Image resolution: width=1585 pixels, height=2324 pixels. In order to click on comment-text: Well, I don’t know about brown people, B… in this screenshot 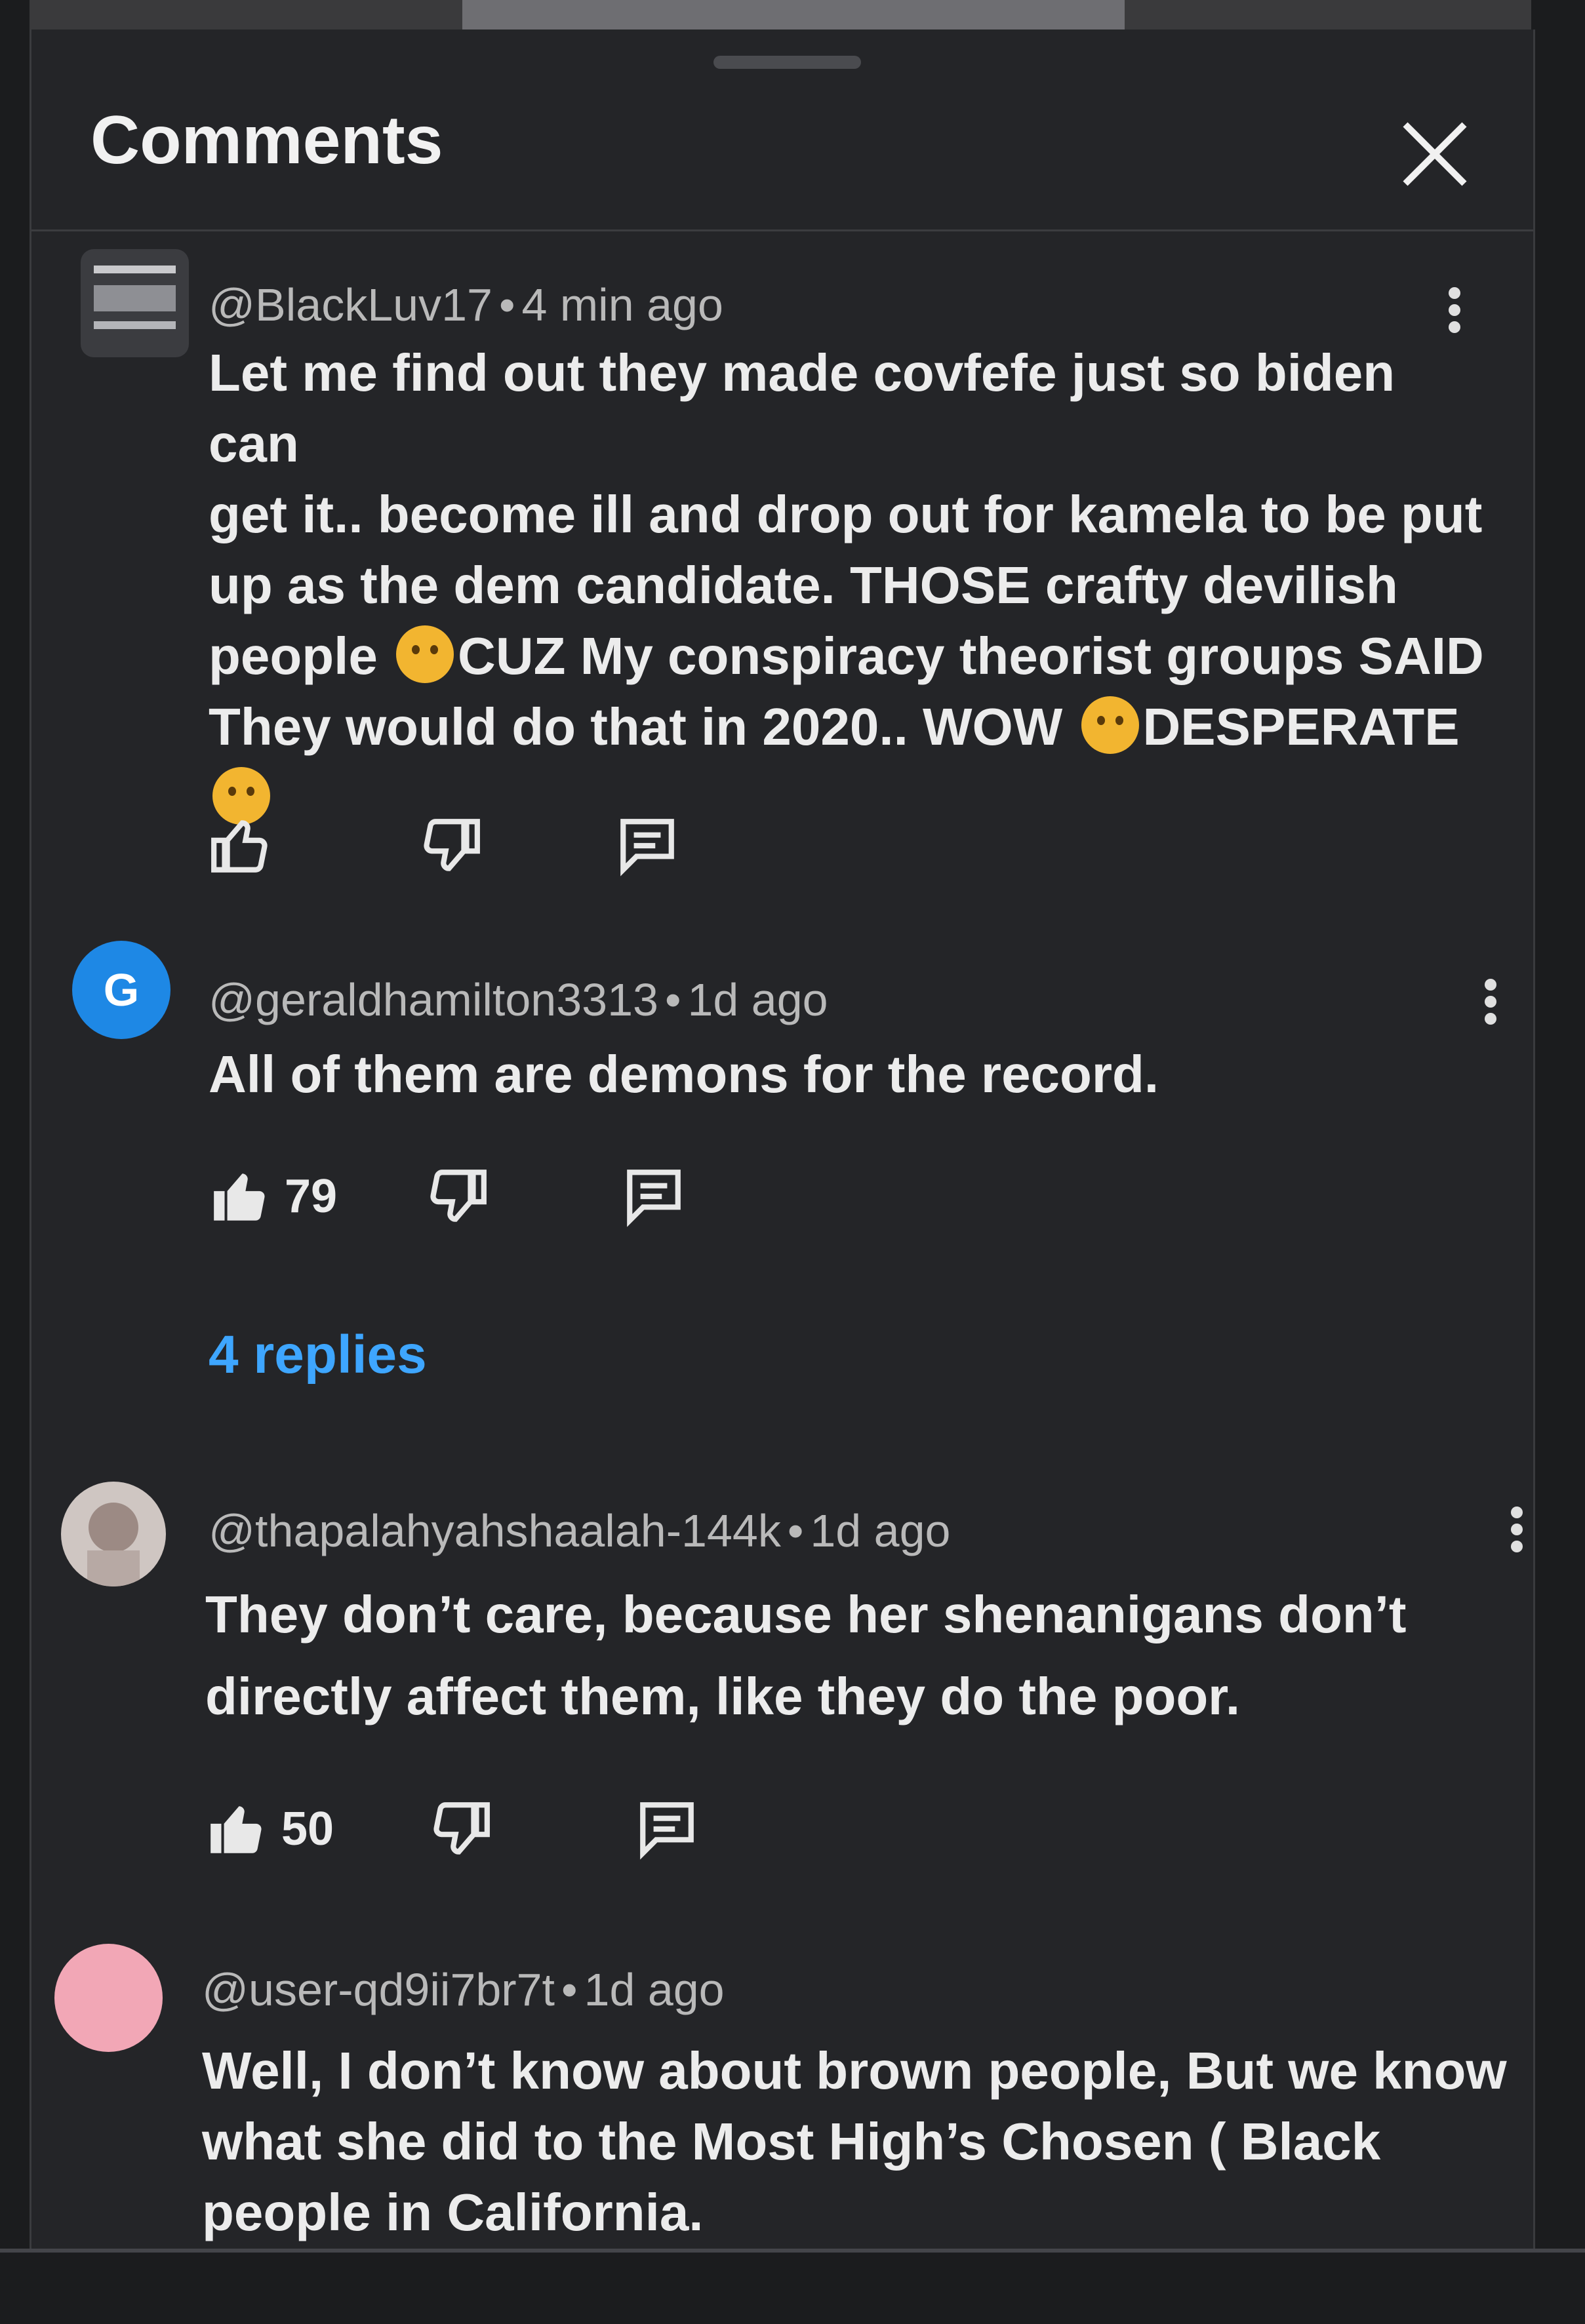, I will do `click(854, 2141)`.